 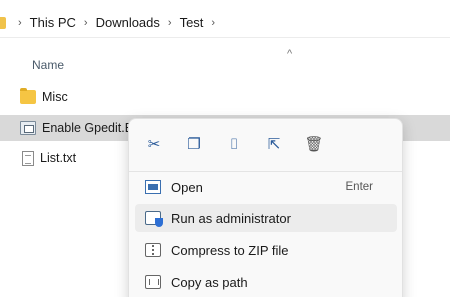 I want to click on menu-item-compress-zip: Compress to ZIP file, so click(x=266, y=250).